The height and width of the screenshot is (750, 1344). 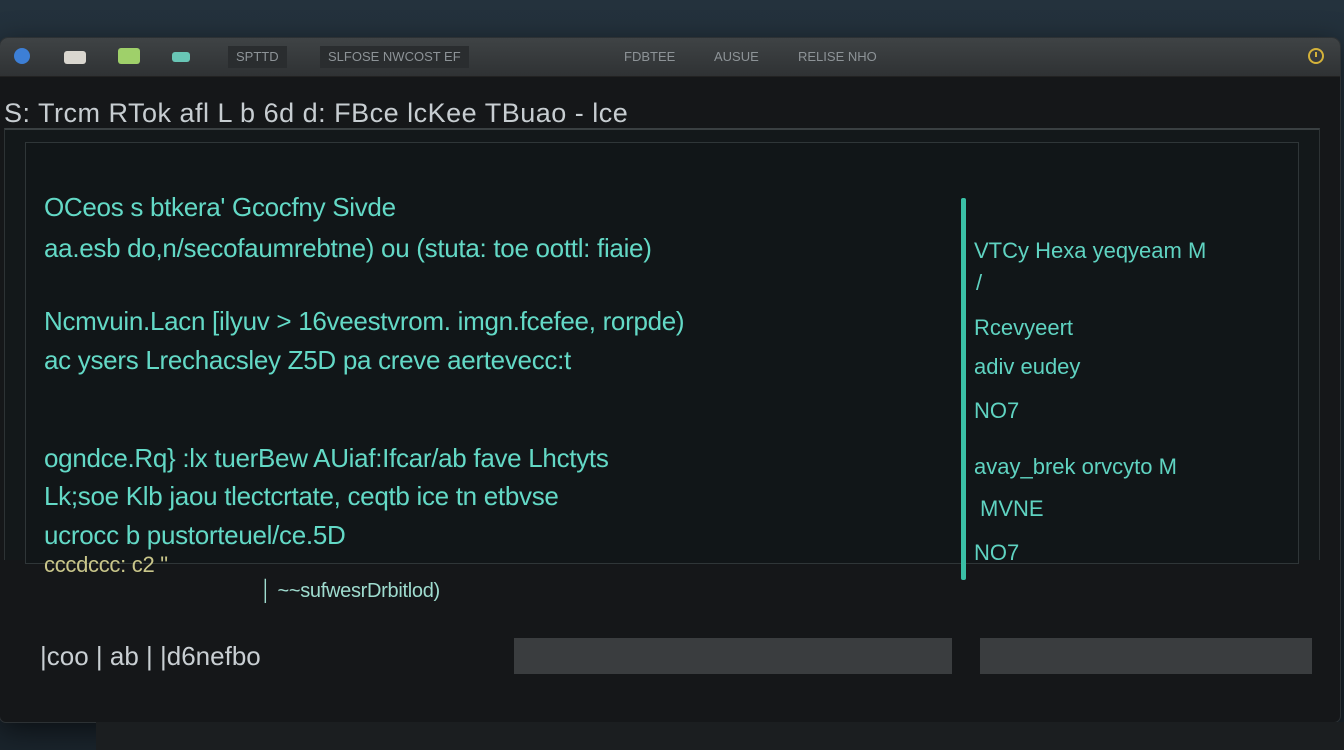 What do you see at coordinates (106, 564) in the screenshot?
I see `output-line: cccdccc: c2 "` at bounding box center [106, 564].